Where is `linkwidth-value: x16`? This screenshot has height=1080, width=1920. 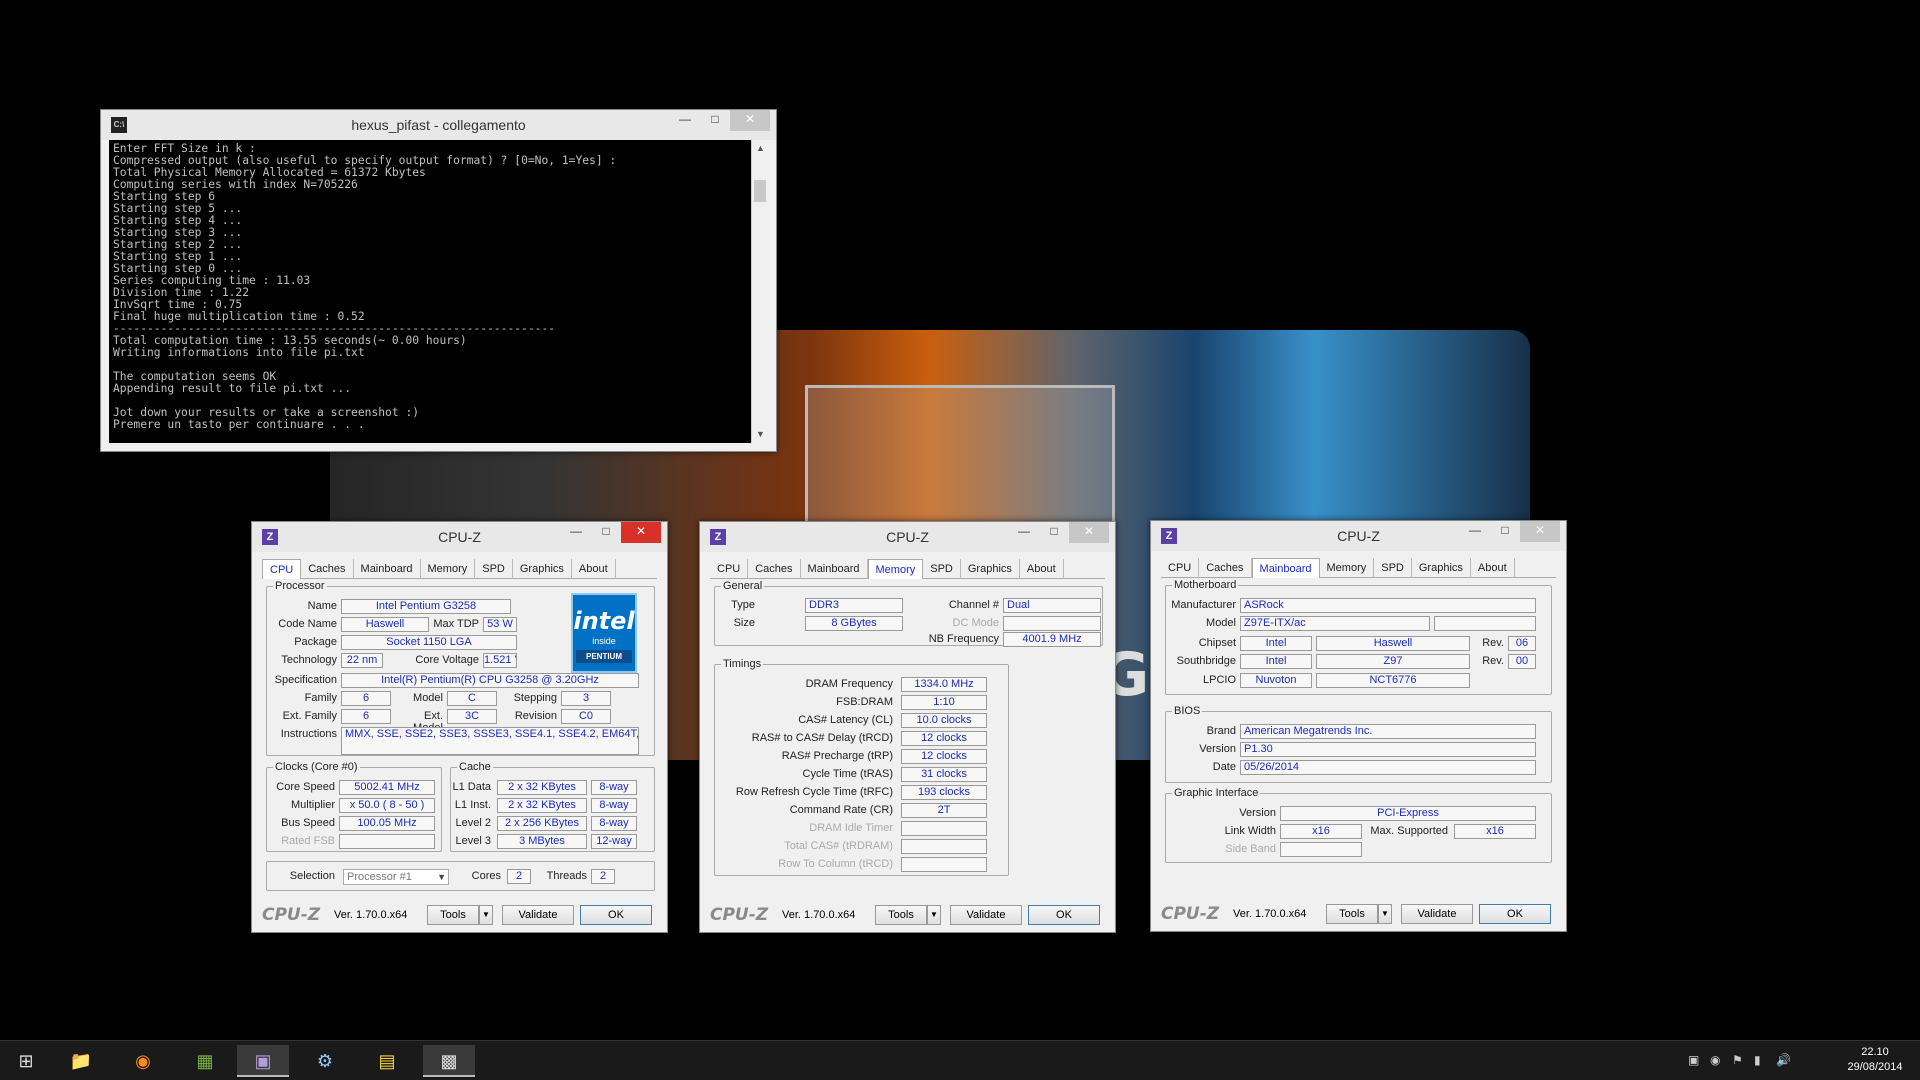 linkwidth-value: x16 is located at coordinates (1321, 831).